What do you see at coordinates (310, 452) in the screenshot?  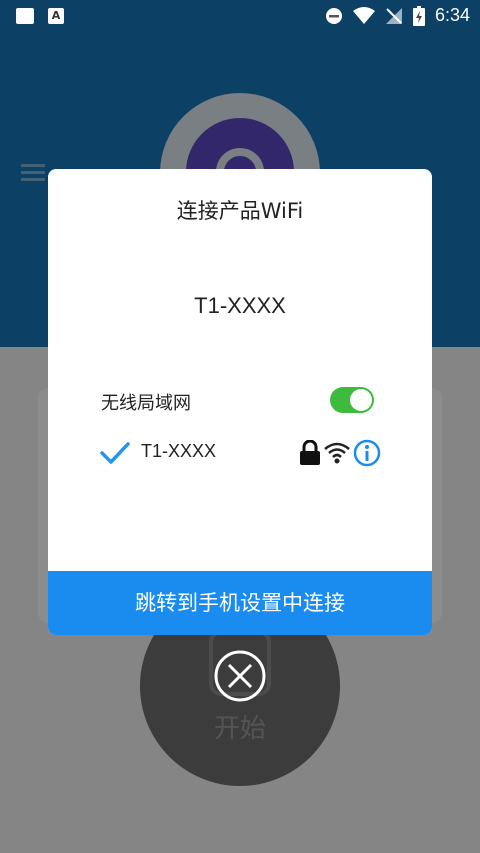 I see `lock-icon` at bounding box center [310, 452].